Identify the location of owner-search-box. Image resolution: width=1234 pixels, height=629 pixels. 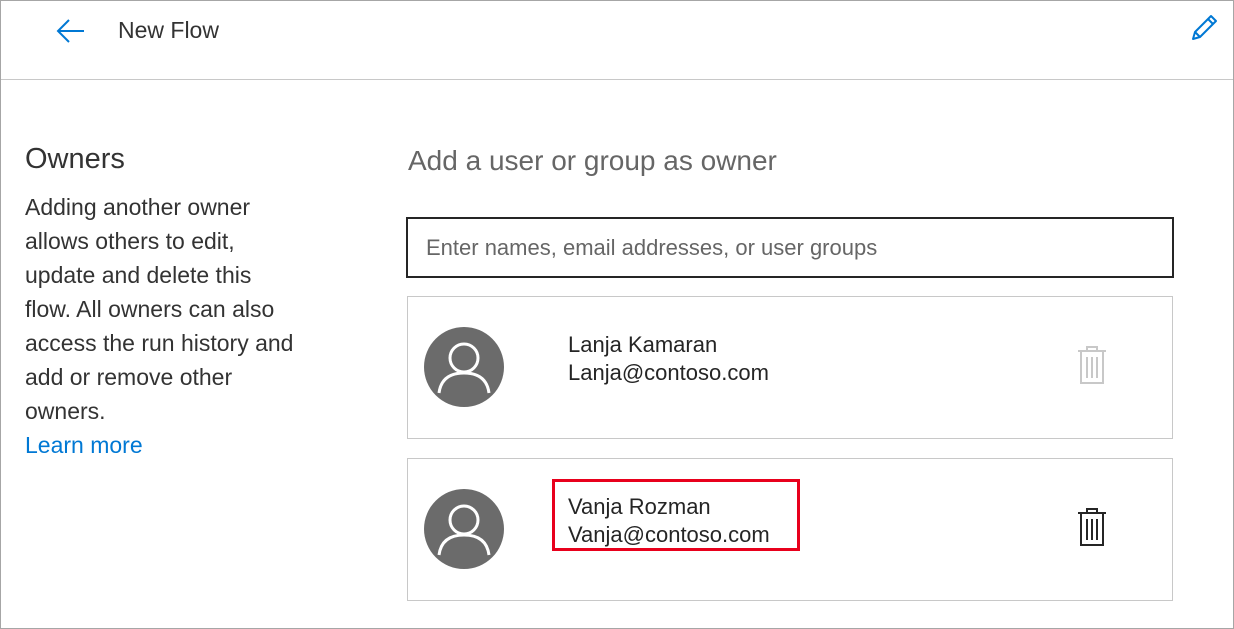
(790, 247).